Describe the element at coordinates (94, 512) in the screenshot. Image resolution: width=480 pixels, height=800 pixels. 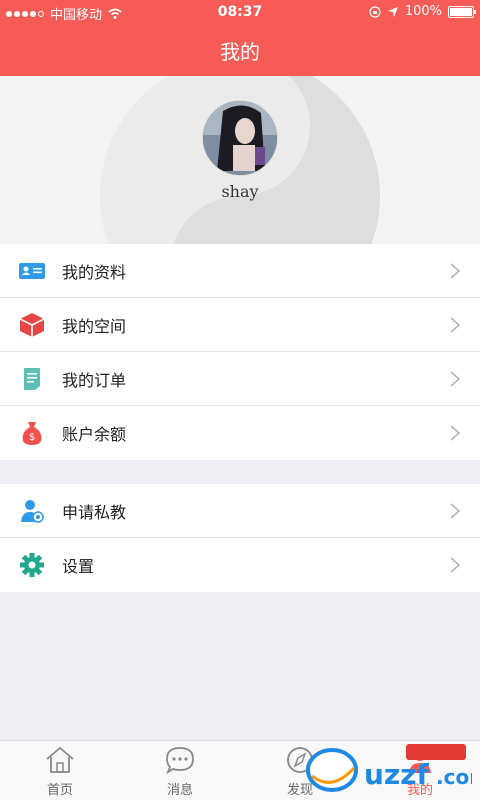
I see `menu-label: 申请私教` at that location.